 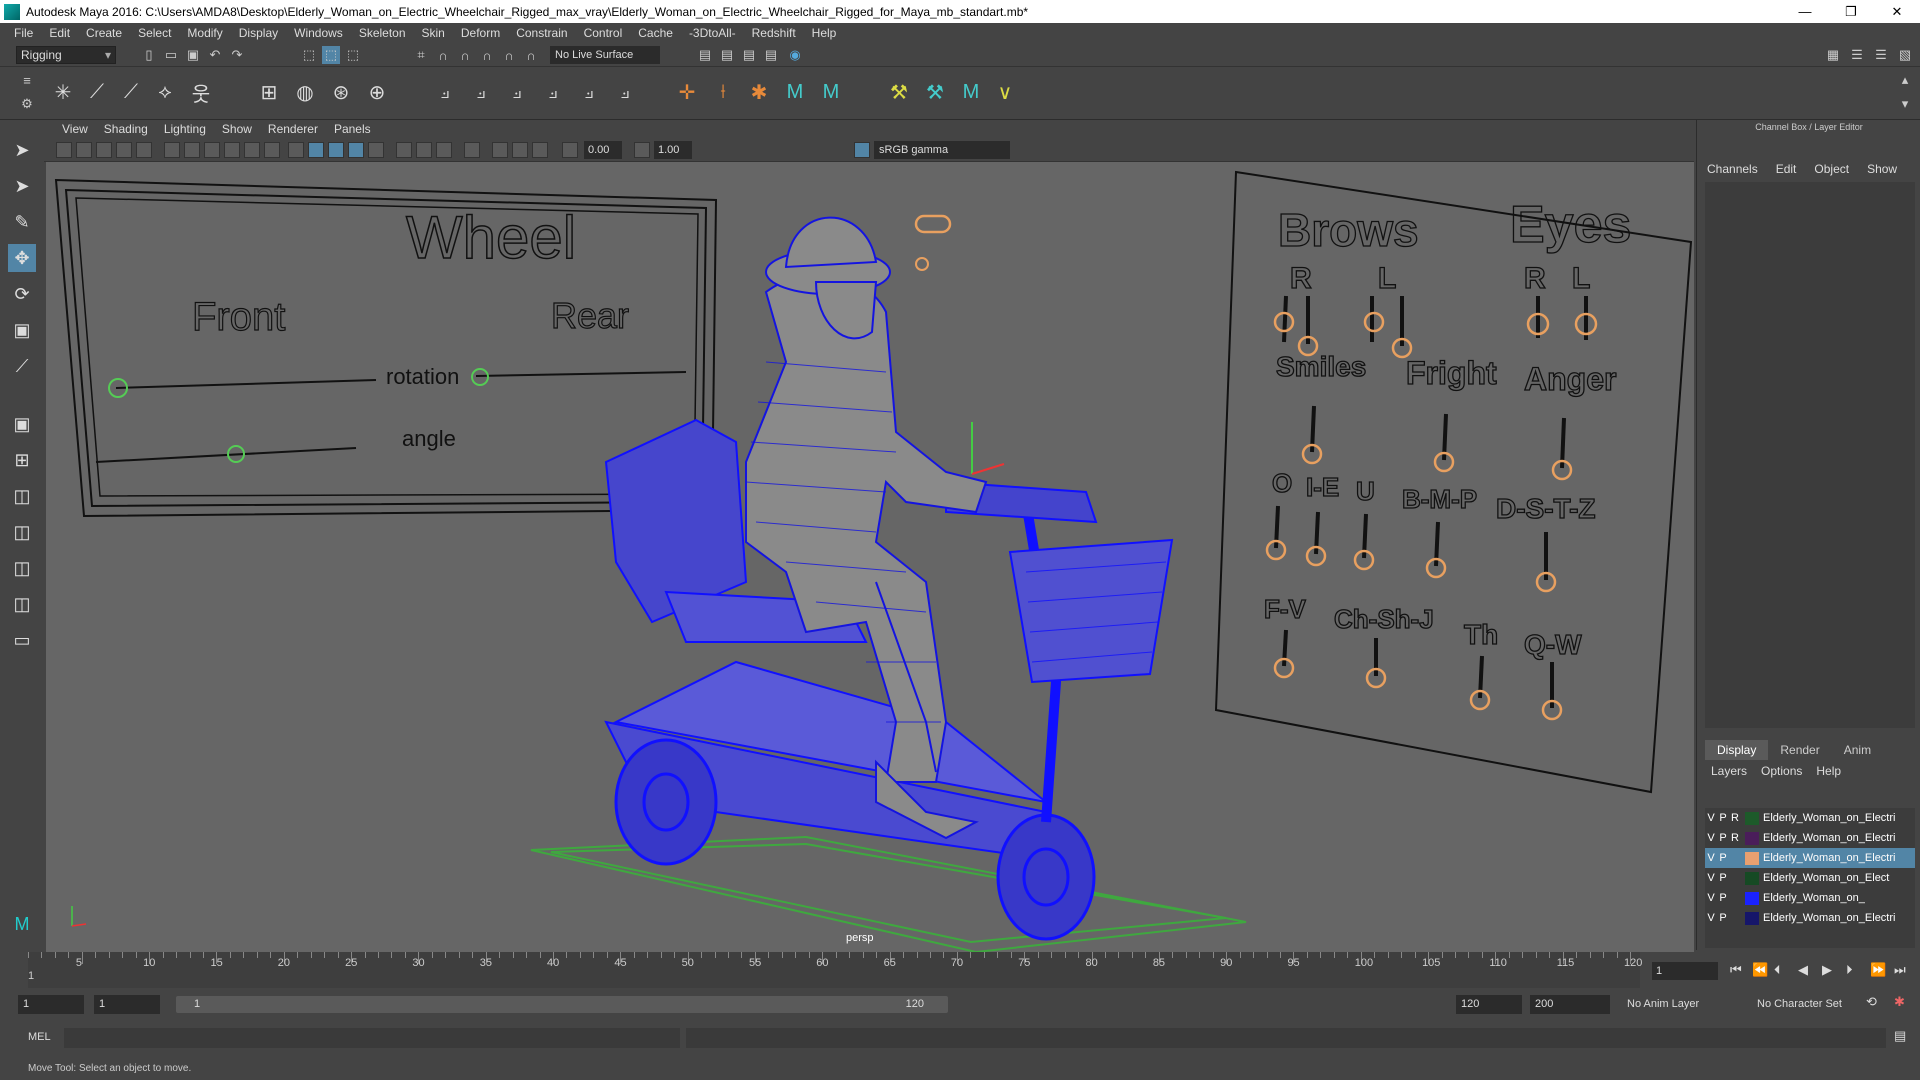 What do you see at coordinates (212, 150) in the screenshot?
I see `resolution-gate-icon` at bounding box center [212, 150].